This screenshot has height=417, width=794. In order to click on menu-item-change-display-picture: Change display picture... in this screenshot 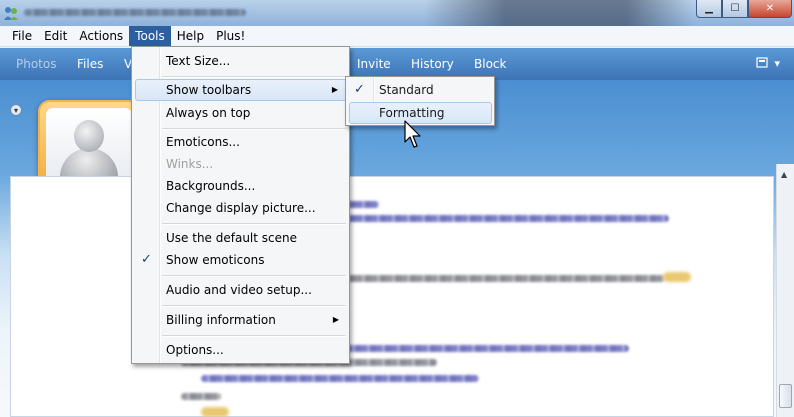, I will do `click(241, 208)`.